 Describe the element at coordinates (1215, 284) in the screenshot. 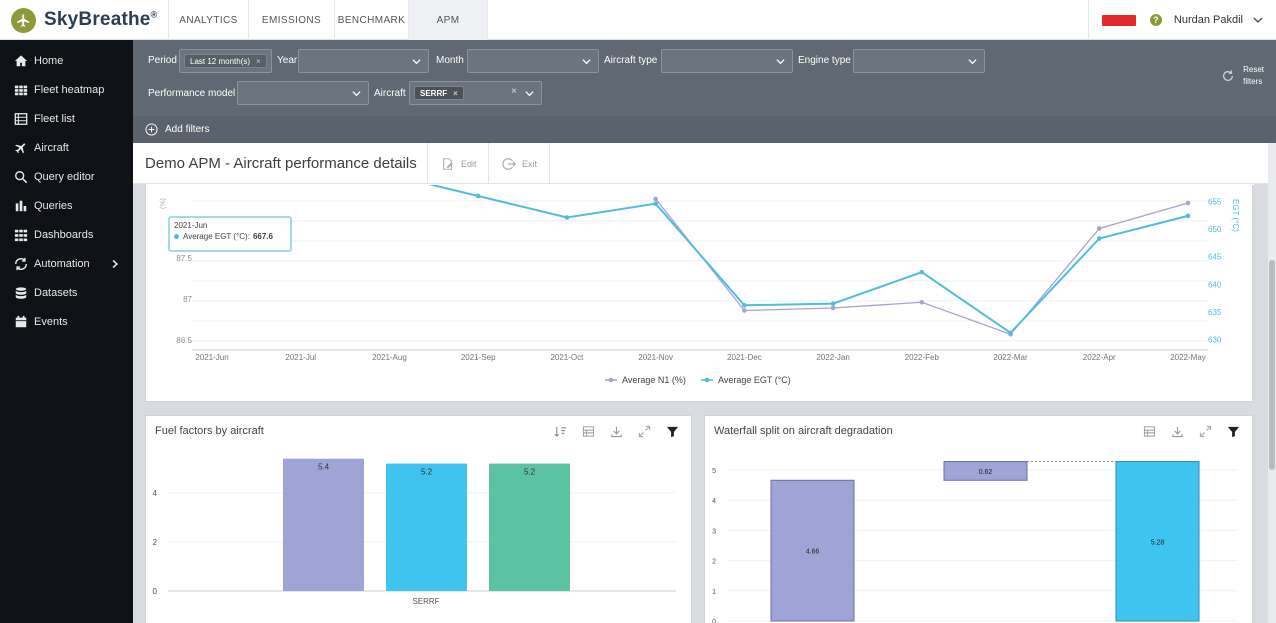

I see `y-right-tick-label: 640` at that location.